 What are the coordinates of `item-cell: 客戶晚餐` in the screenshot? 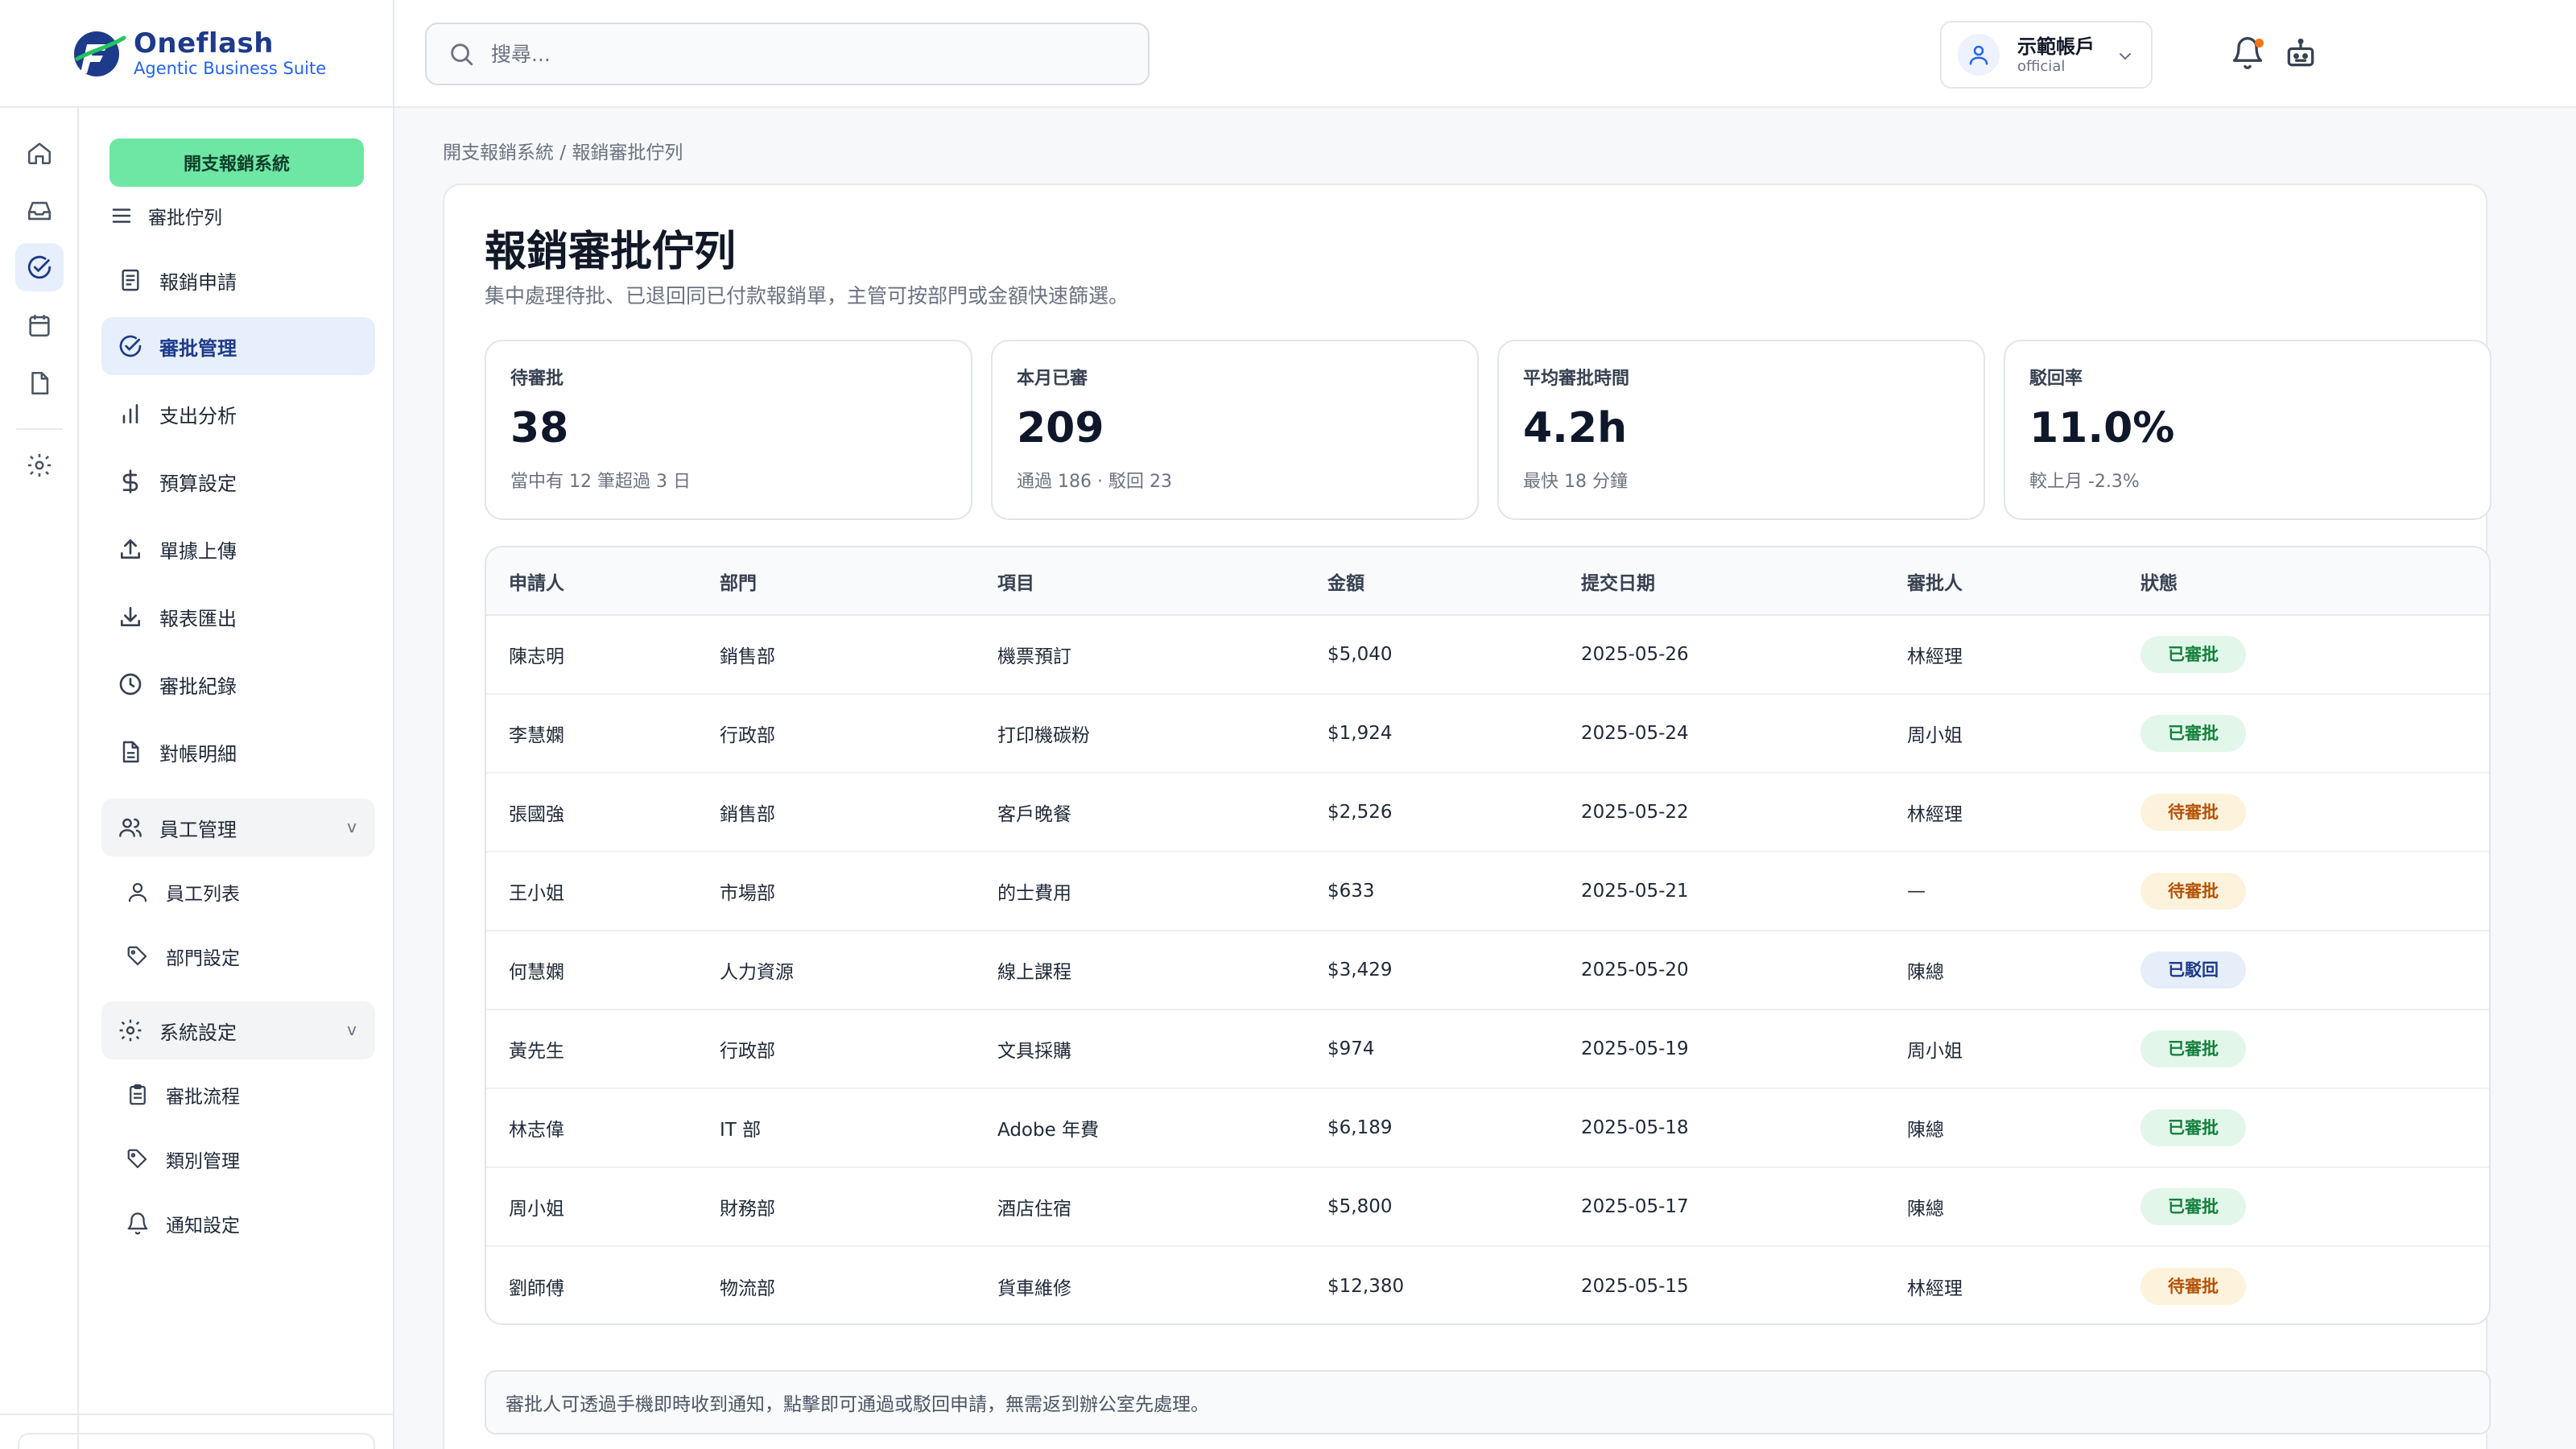 It's located at (1162, 812).